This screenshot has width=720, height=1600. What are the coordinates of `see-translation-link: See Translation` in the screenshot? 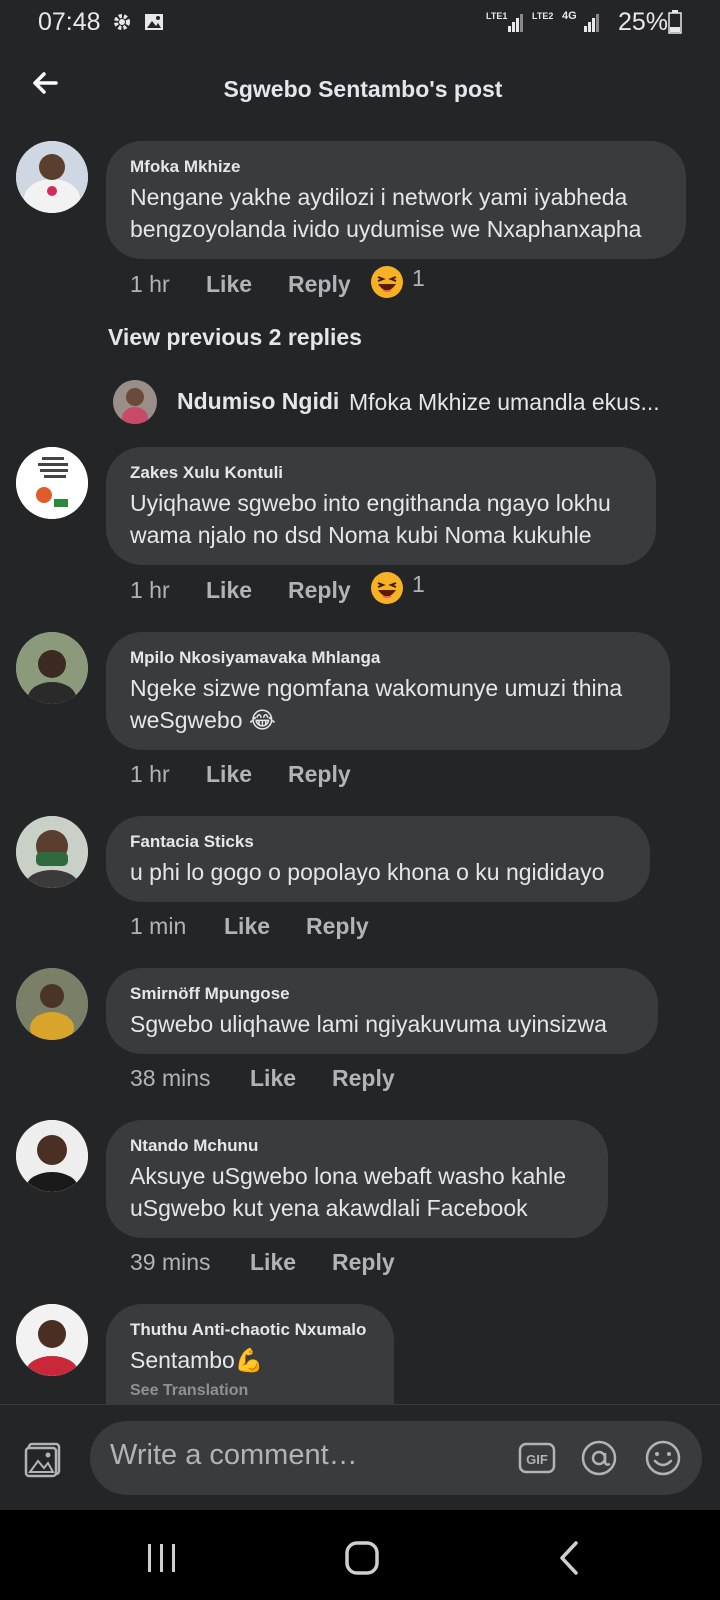 It's located at (250, 1391).